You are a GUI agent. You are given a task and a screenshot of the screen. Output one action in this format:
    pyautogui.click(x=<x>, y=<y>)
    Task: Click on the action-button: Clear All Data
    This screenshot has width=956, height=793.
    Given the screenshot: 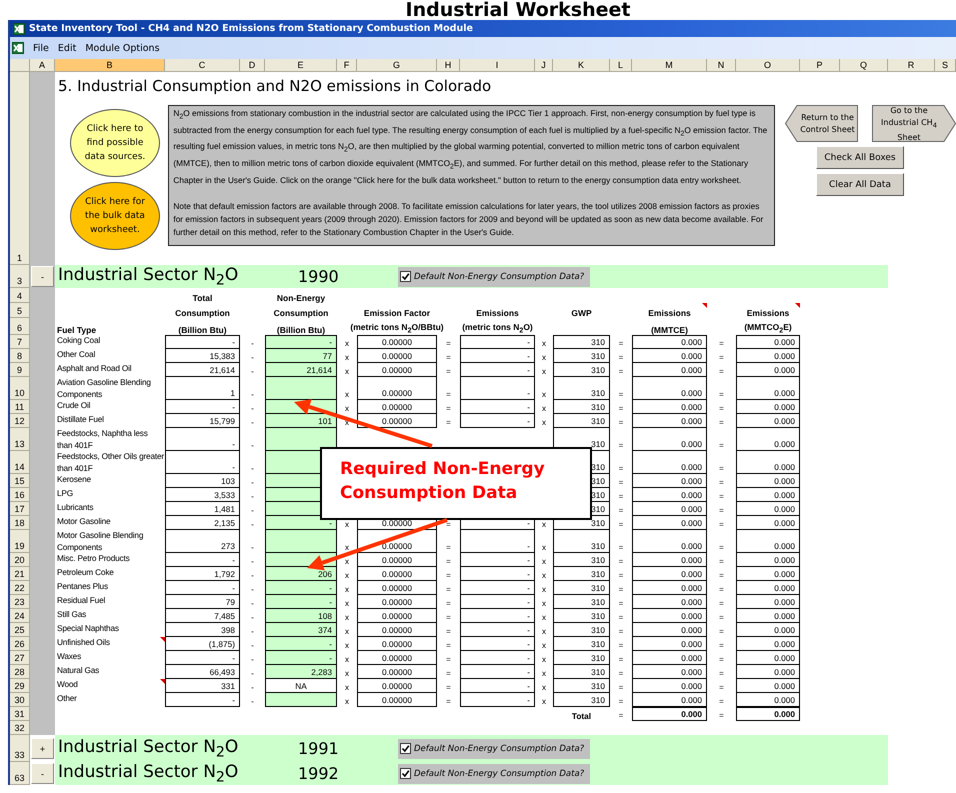 What is the action you would take?
    pyautogui.click(x=860, y=184)
    